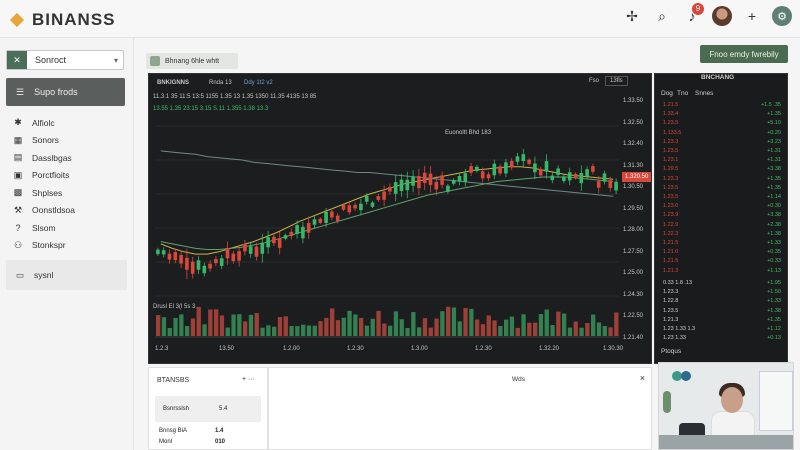  I want to click on list-item: Bsnrsslsh 5.4, so click(208, 409).